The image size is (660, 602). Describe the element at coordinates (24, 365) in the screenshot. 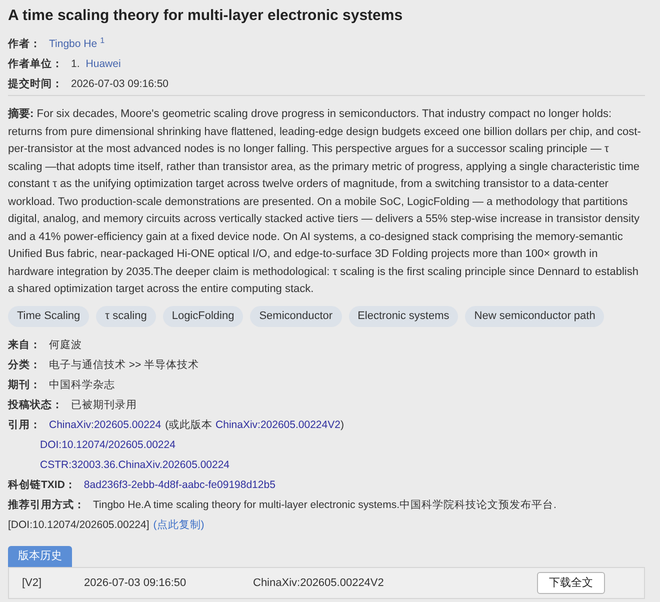

I see `field-label: 分类：` at that location.